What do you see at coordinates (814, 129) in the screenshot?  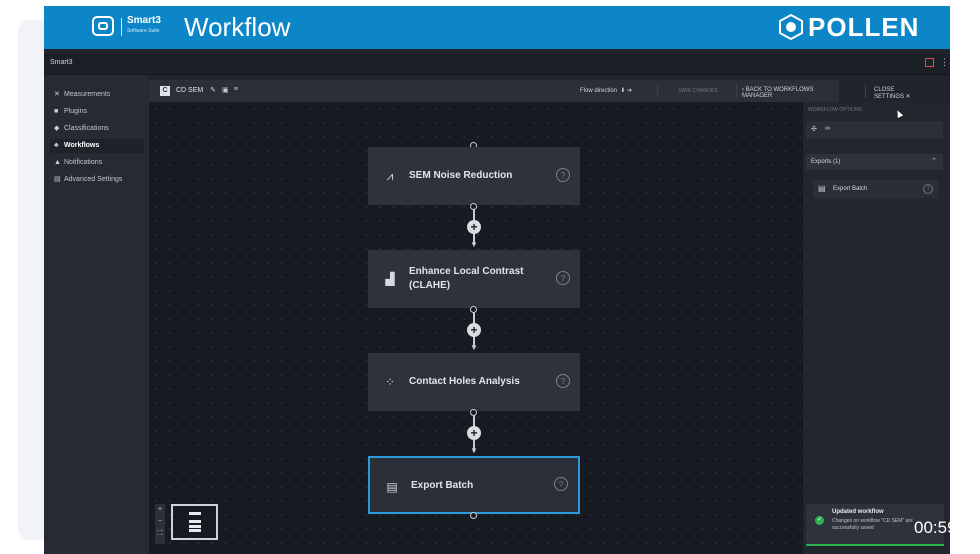 I see `move-icon: ✣` at bounding box center [814, 129].